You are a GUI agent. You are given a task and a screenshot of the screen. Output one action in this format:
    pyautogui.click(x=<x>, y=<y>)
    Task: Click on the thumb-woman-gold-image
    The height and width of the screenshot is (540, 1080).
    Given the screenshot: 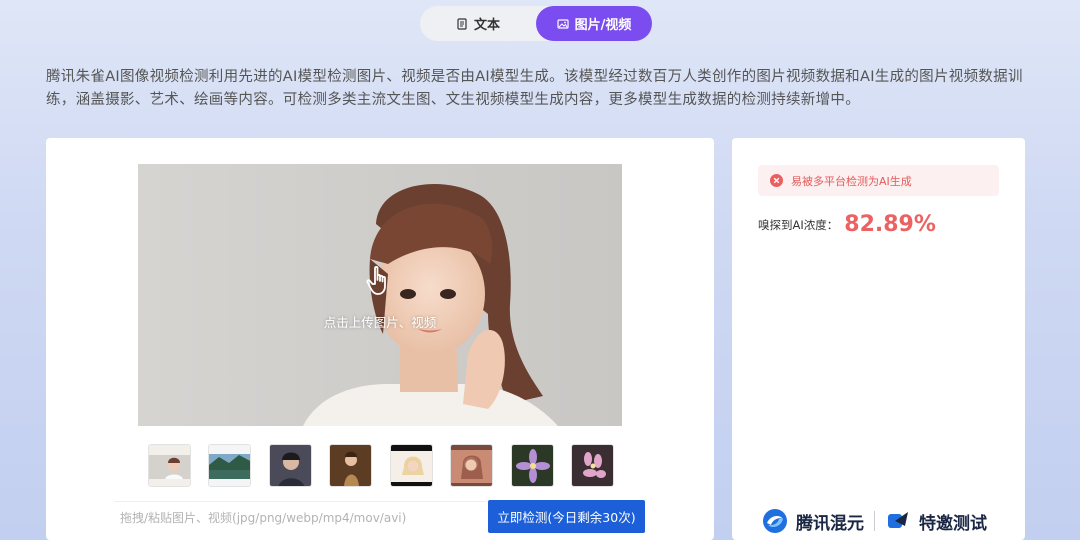 What is the action you would take?
    pyautogui.click(x=350, y=465)
    